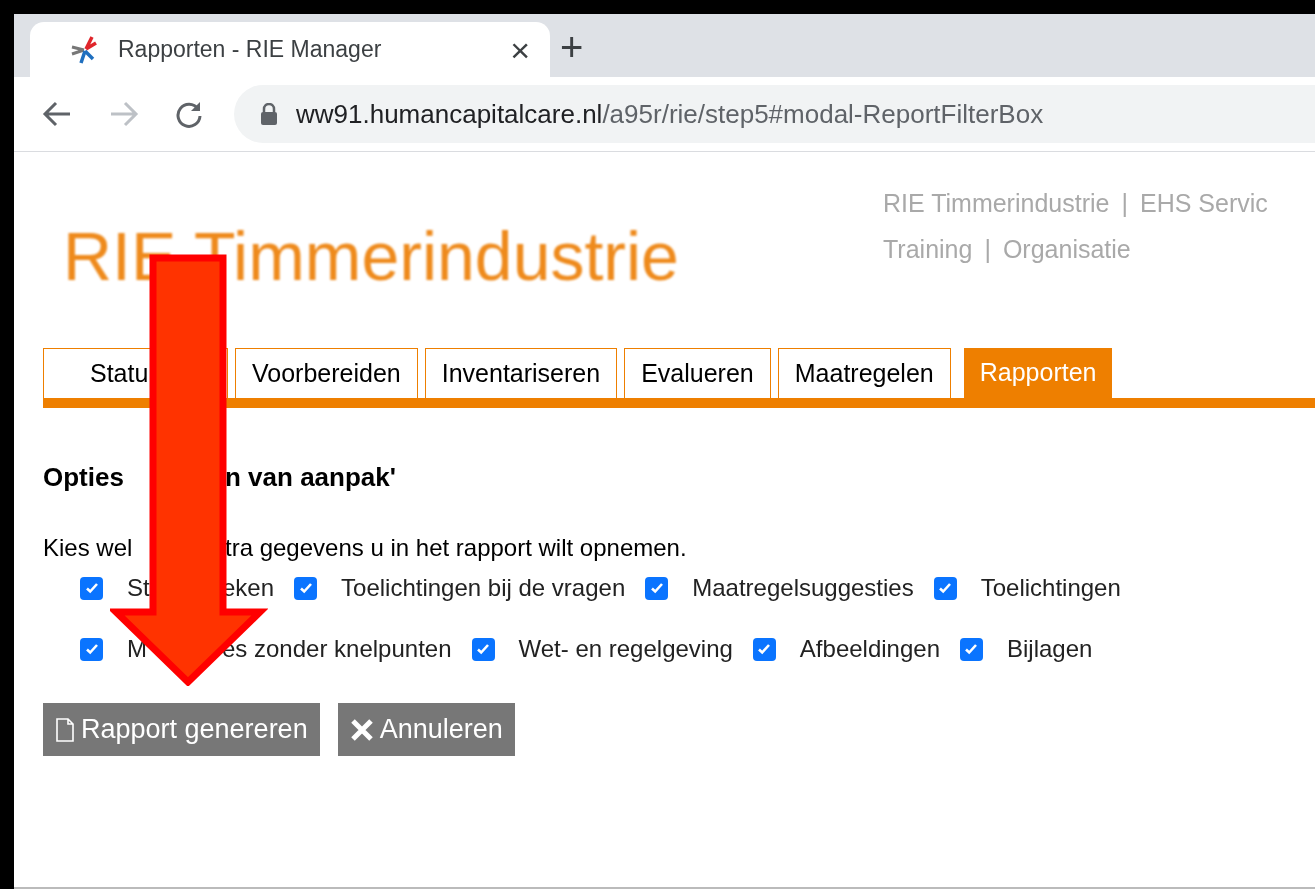 The height and width of the screenshot is (889, 1315). What do you see at coordinates (803, 588) in the screenshot?
I see `option-label: Maatregelsuggesties` at bounding box center [803, 588].